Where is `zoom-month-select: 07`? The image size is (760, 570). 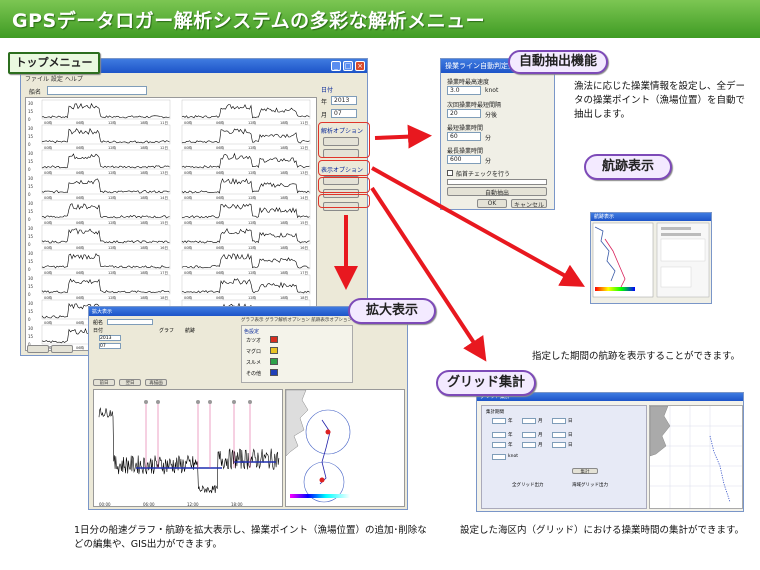
zoom-month-select: 07 is located at coordinates (110, 346).